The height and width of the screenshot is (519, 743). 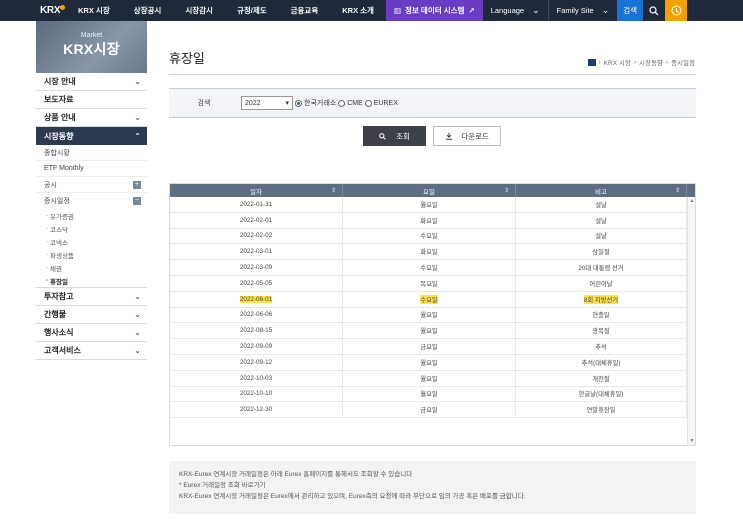 What do you see at coordinates (298, 103) in the screenshot?
I see `radio-krx` at bounding box center [298, 103].